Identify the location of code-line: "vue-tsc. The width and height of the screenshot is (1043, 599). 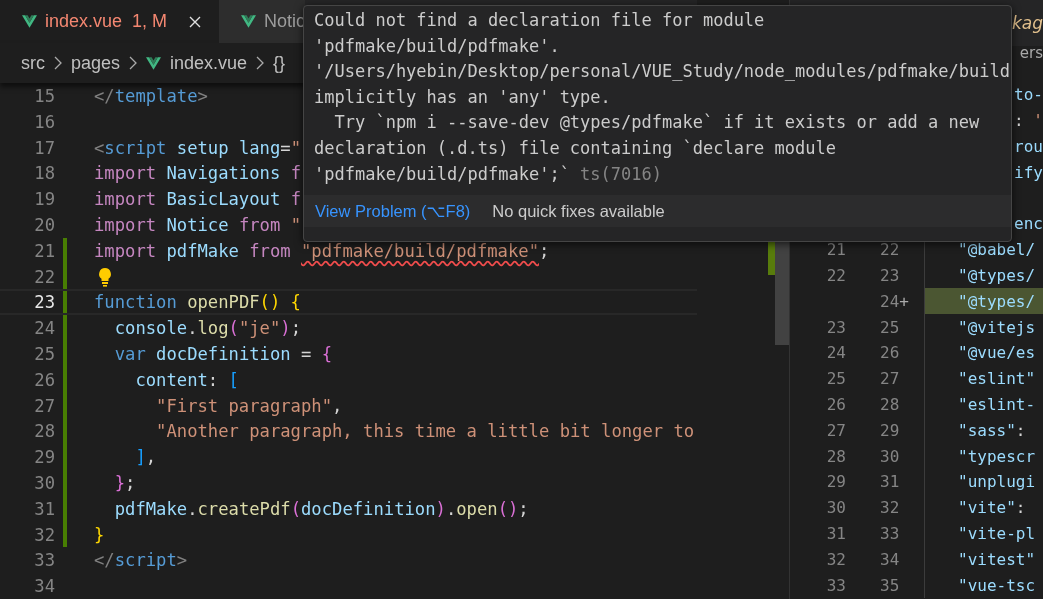
(997, 585).